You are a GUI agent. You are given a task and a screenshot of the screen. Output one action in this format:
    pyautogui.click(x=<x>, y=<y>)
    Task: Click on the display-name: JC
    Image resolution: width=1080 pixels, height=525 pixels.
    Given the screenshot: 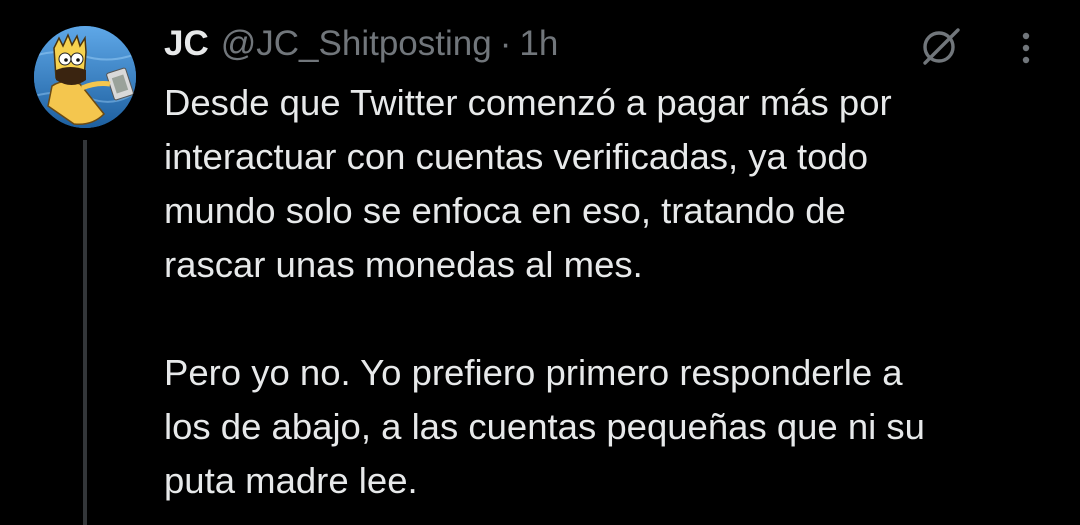 What is the action you would take?
    pyautogui.click(x=186, y=44)
    